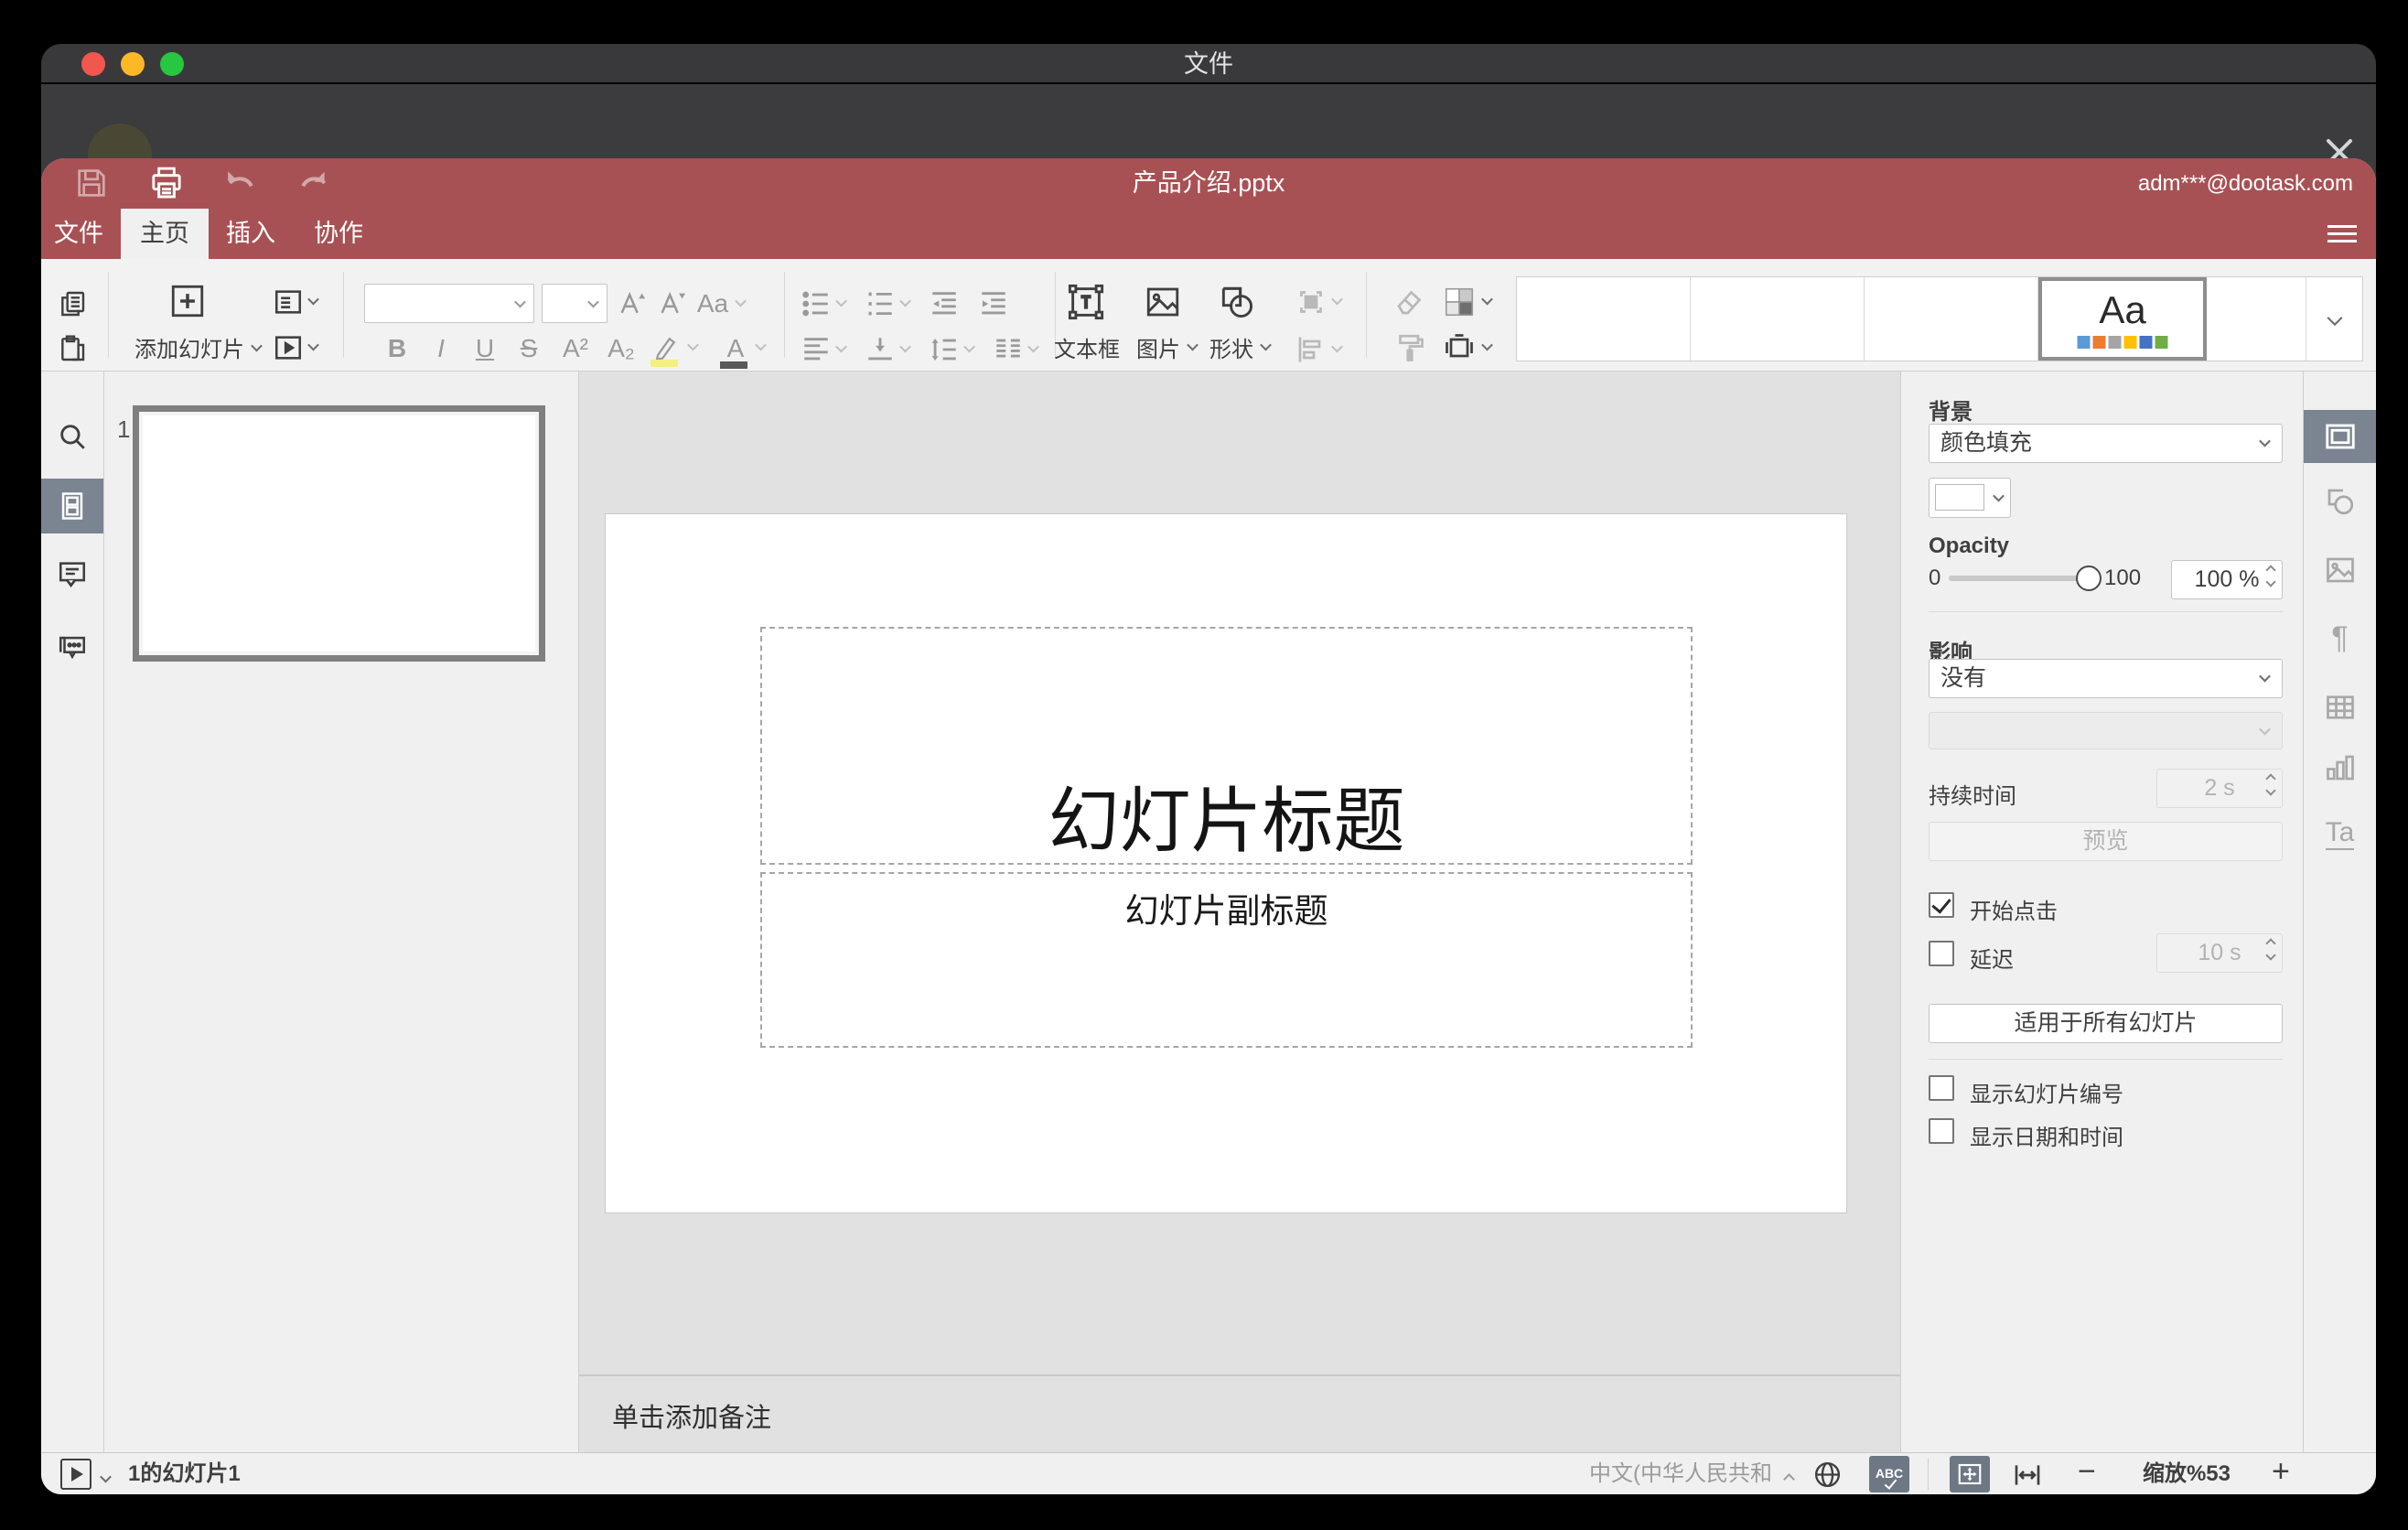  What do you see at coordinates (72, 647) in the screenshot?
I see `chat-button` at bounding box center [72, 647].